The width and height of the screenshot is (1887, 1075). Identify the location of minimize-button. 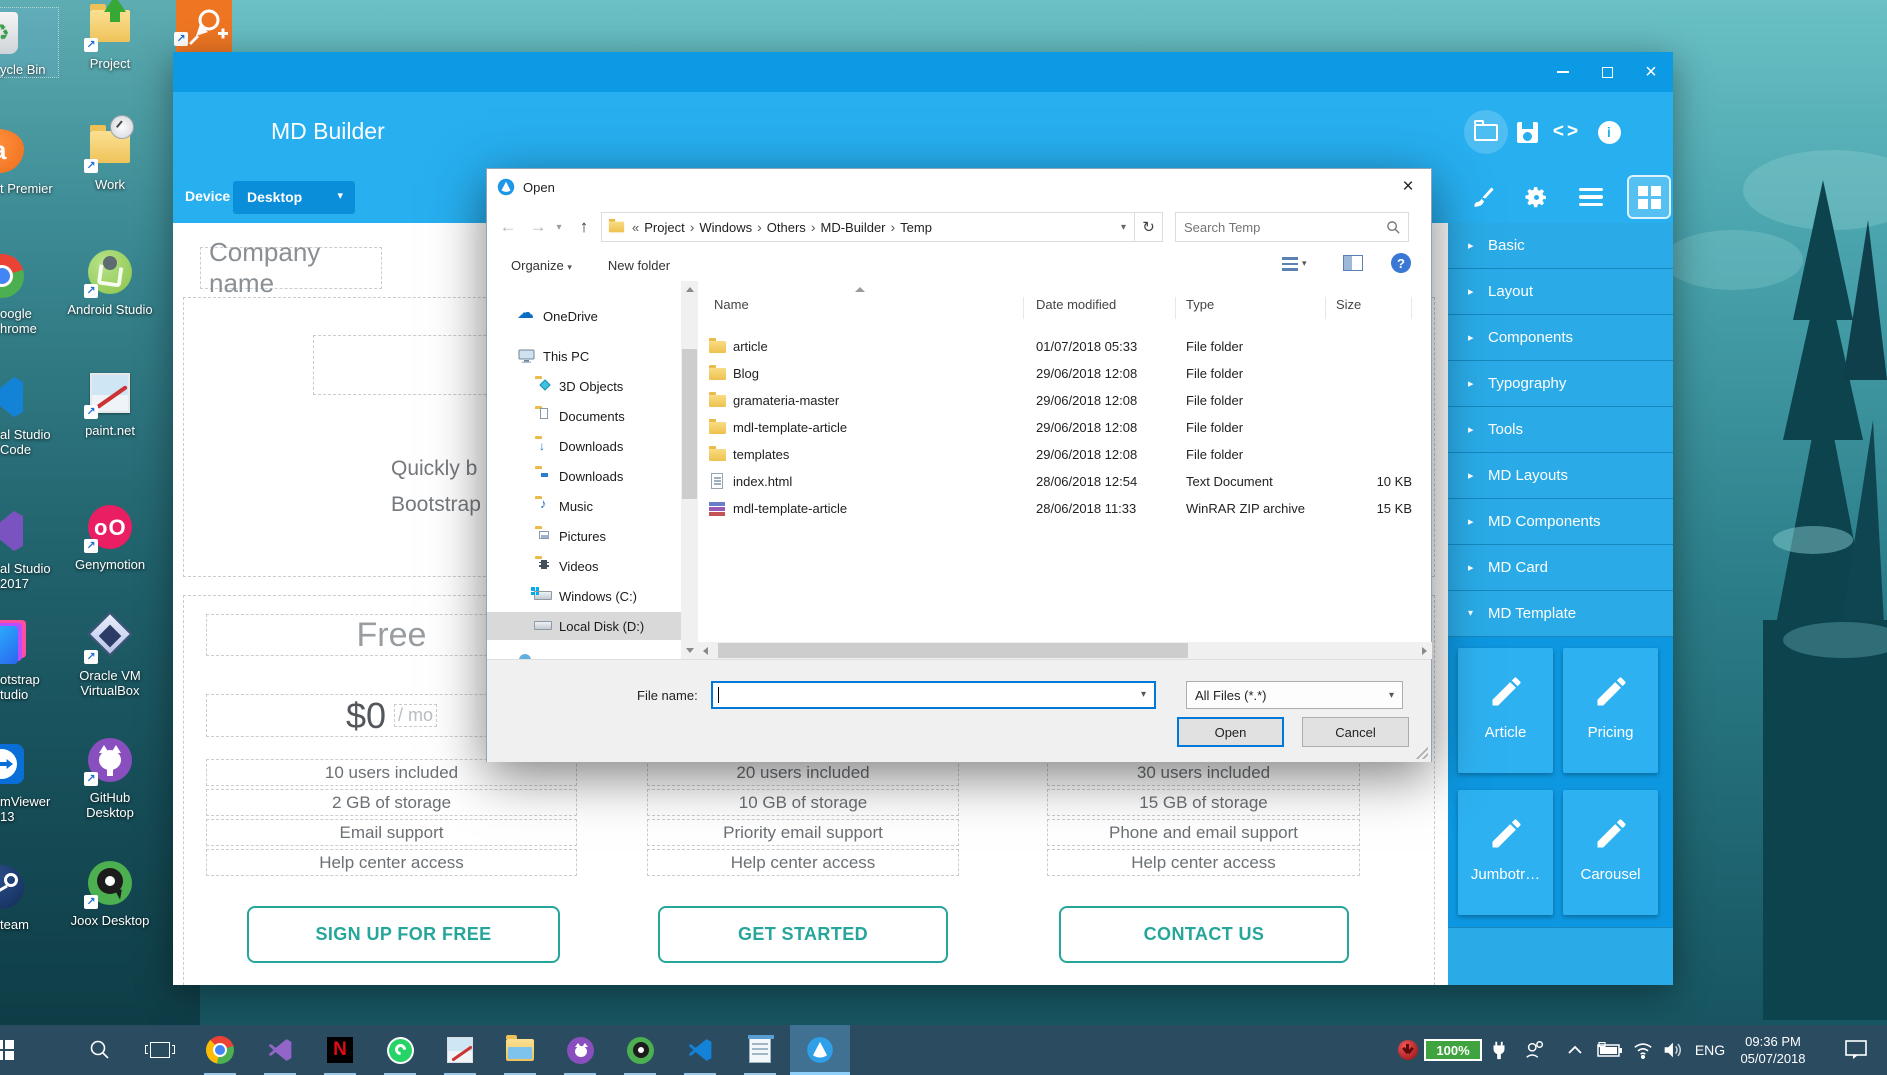
(1563, 72).